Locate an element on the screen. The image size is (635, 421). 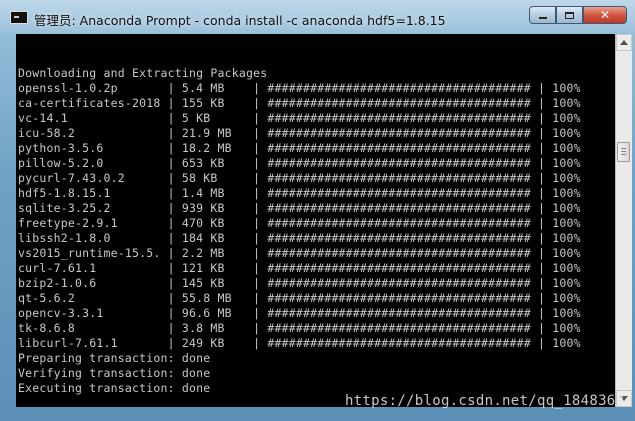
scroll-thumb is located at coordinates (623, 152).